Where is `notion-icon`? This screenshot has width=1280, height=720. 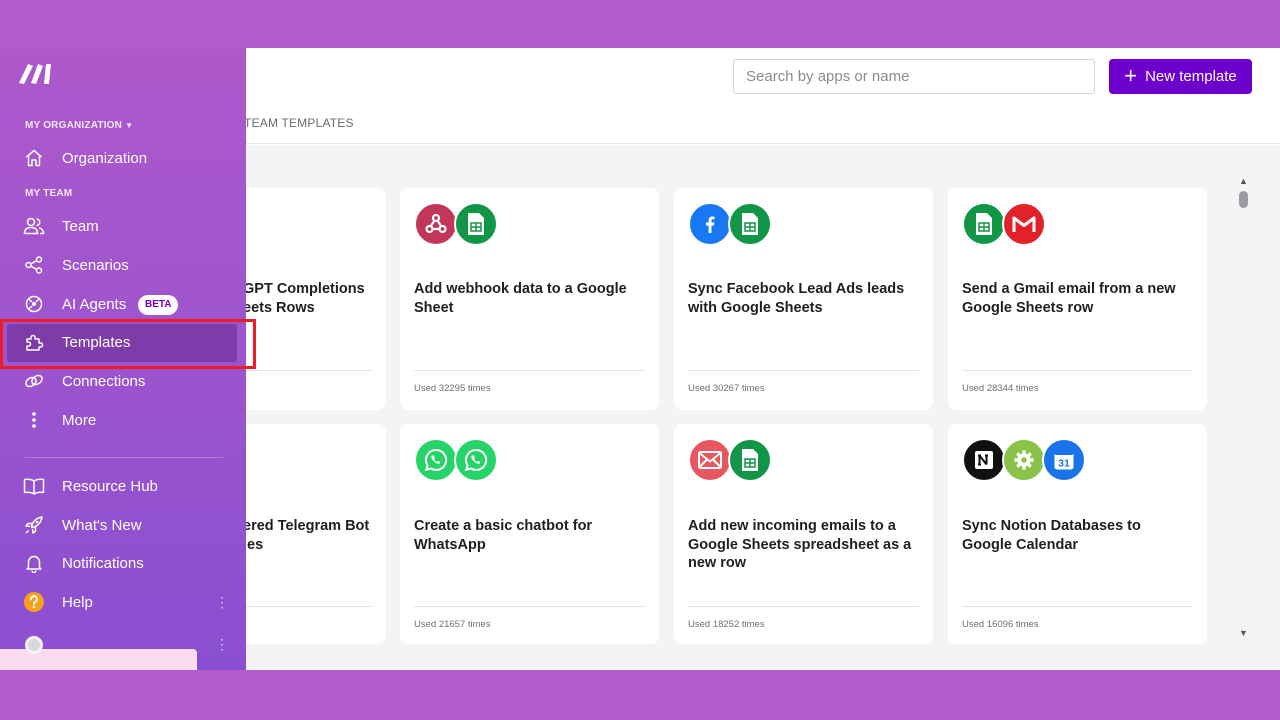
notion-icon is located at coordinates (984, 460).